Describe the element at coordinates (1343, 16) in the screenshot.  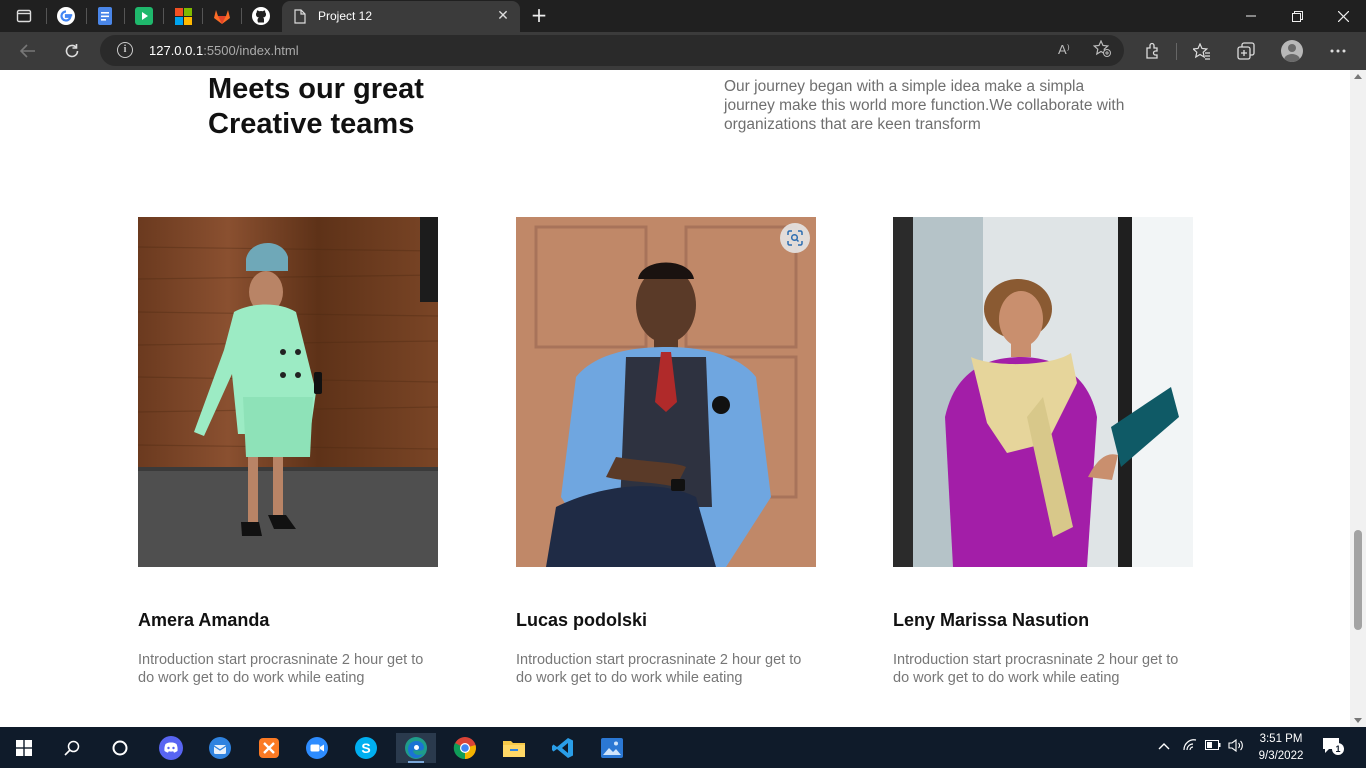
I see `close-window-button` at that location.